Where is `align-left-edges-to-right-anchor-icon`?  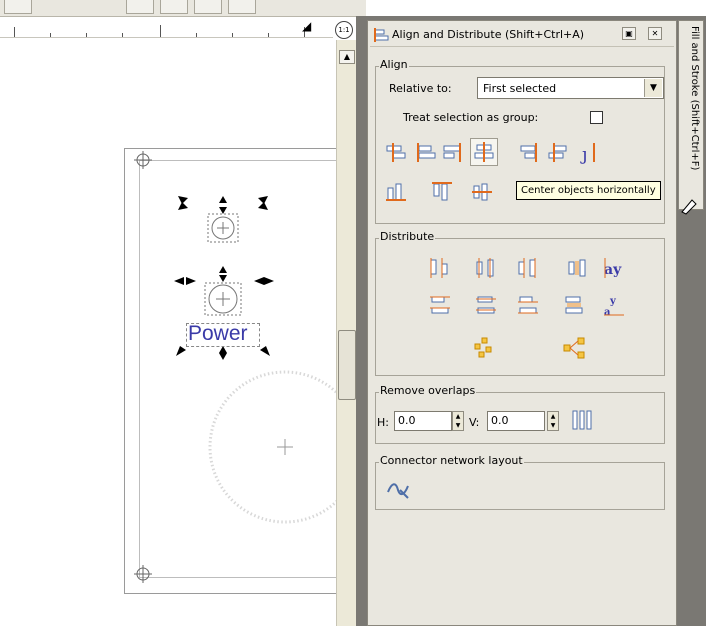 align-left-edges-to-right-anchor-icon is located at coordinates (558, 152).